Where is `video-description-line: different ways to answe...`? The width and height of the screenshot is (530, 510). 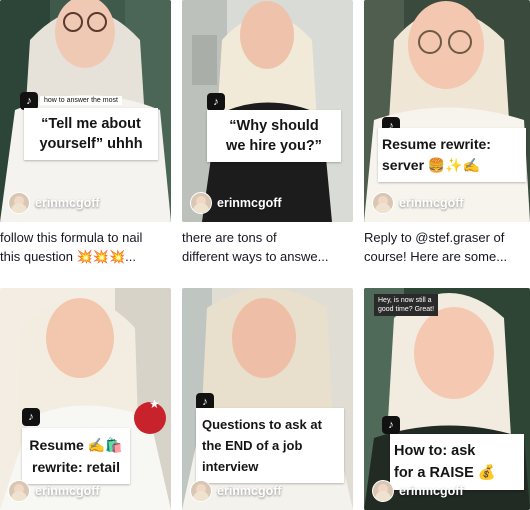 video-description-line: different ways to answe... is located at coordinates (255, 256).